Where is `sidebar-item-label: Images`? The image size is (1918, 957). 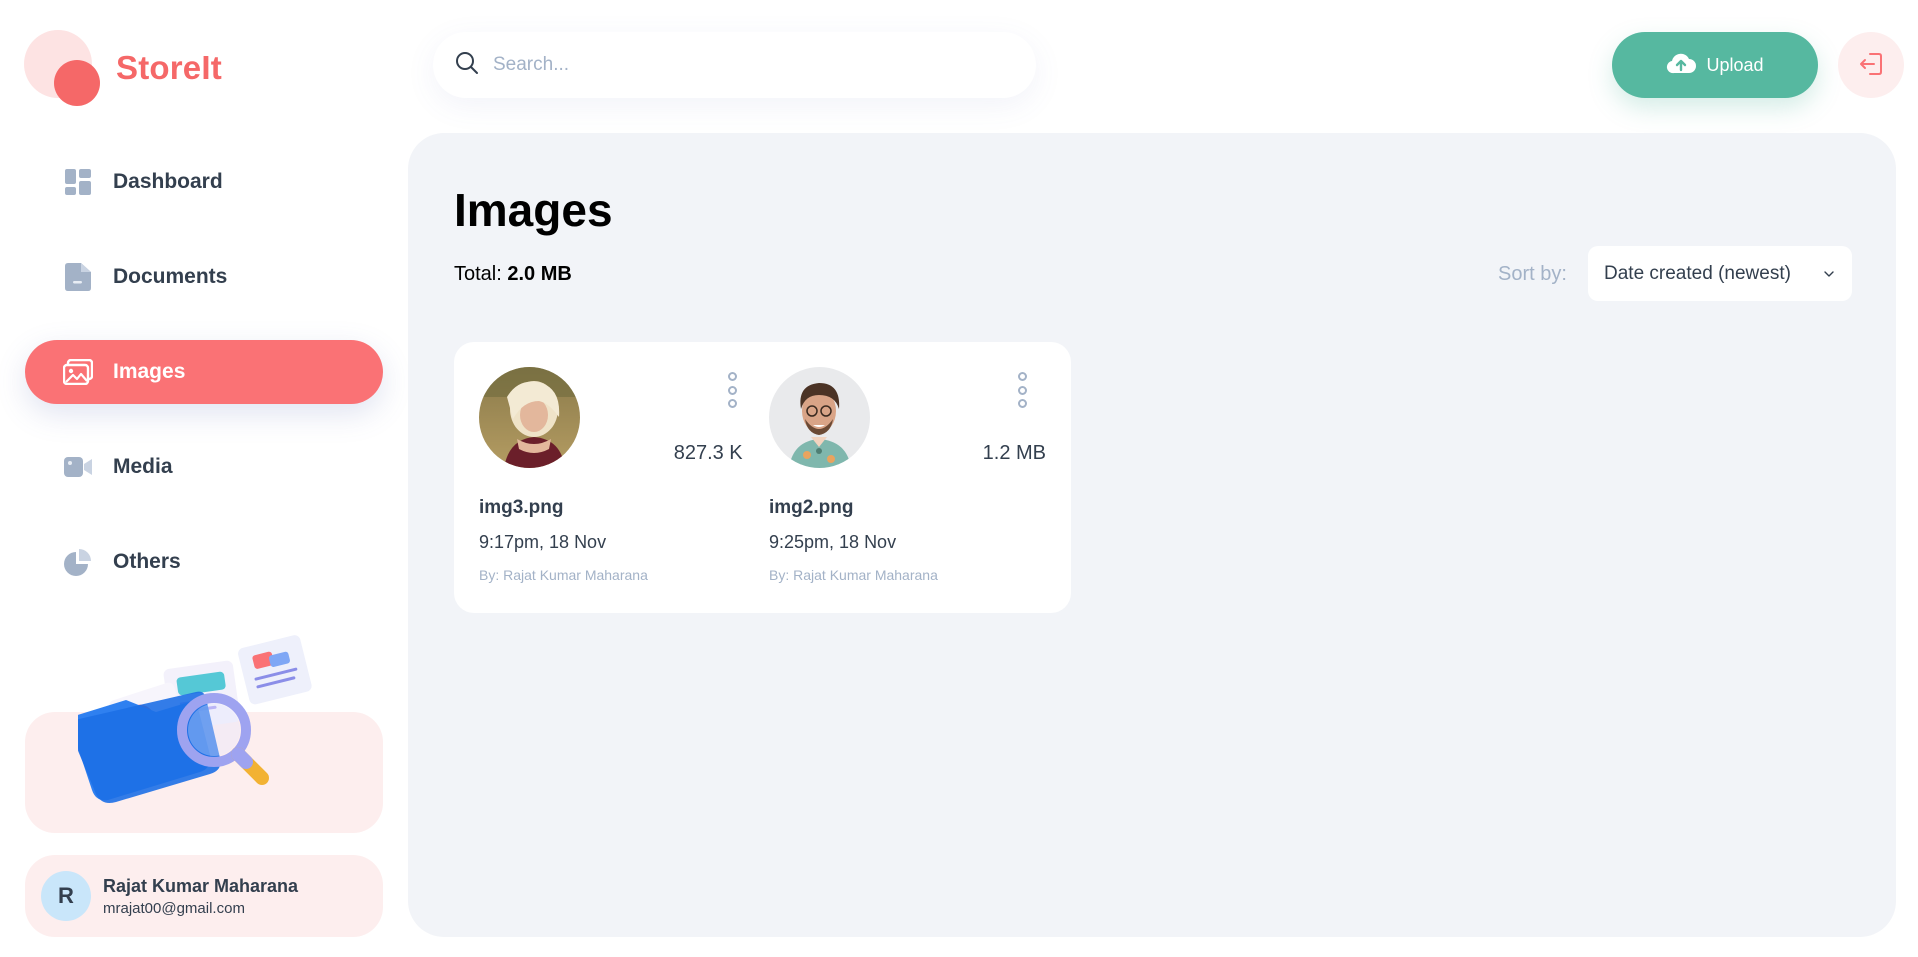
sidebar-item-label: Images is located at coordinates (149, 371).